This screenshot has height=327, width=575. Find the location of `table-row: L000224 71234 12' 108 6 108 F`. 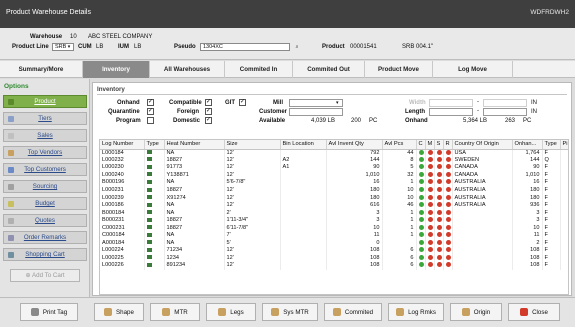

table-row: L000224 71234 12' 108 6 108 F is located at coordinates (334, 251).